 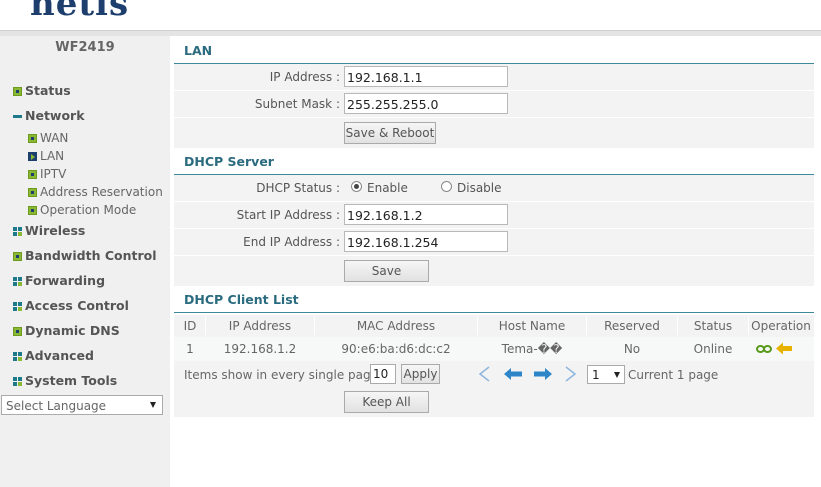 I want to click on sidebar-item-access-control: Access Control, so click(x=85, y=306).